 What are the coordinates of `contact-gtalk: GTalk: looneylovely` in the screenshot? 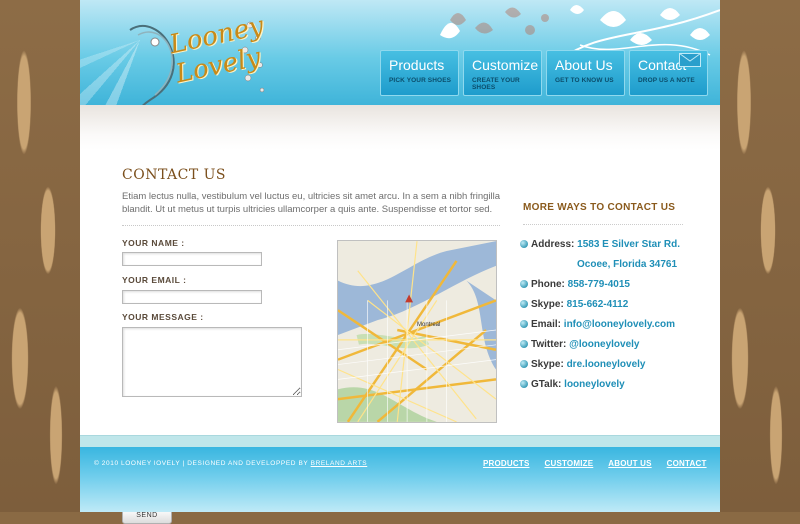 It's located at (572, 384).